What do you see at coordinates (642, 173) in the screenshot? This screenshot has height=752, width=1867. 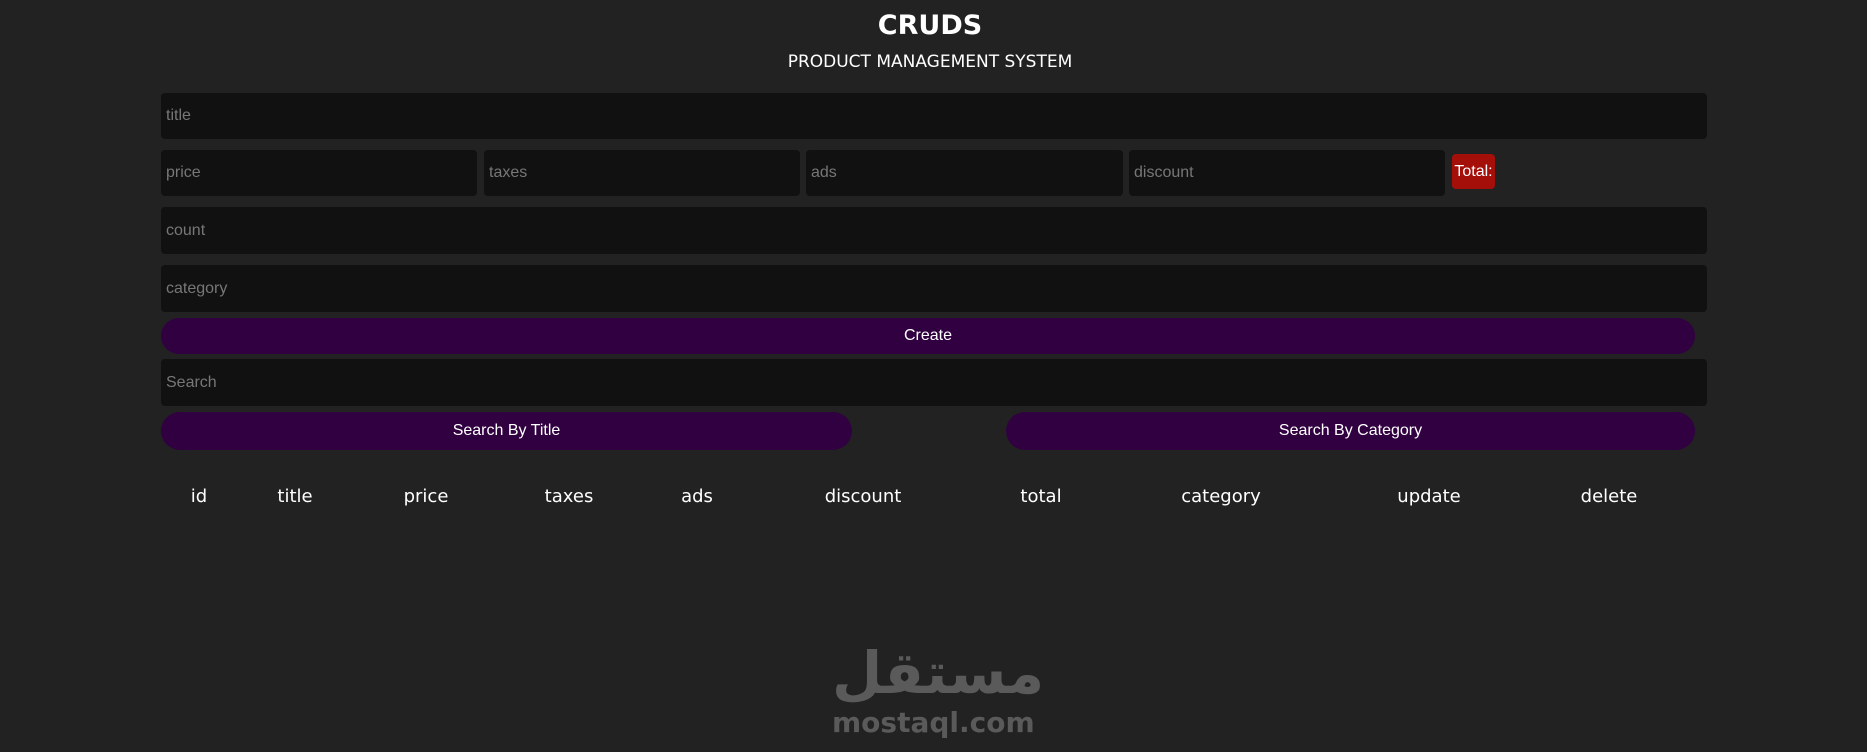 I see `taxes-input` at bounding box center [642, 173].